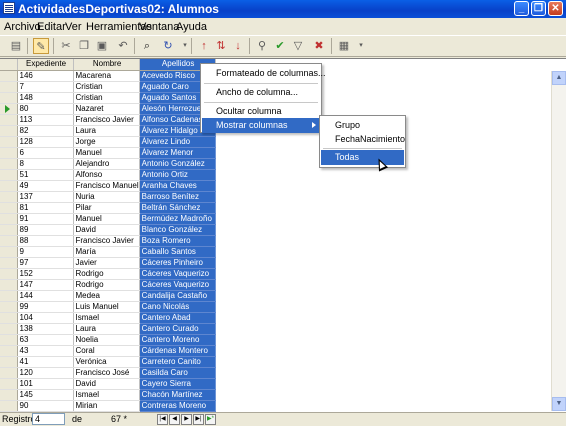 This screenshot has width=566, height=426. Describe the element at coordinates (106, 142) in the screenshot. I see `cell-nombre: Jorge` at that location.